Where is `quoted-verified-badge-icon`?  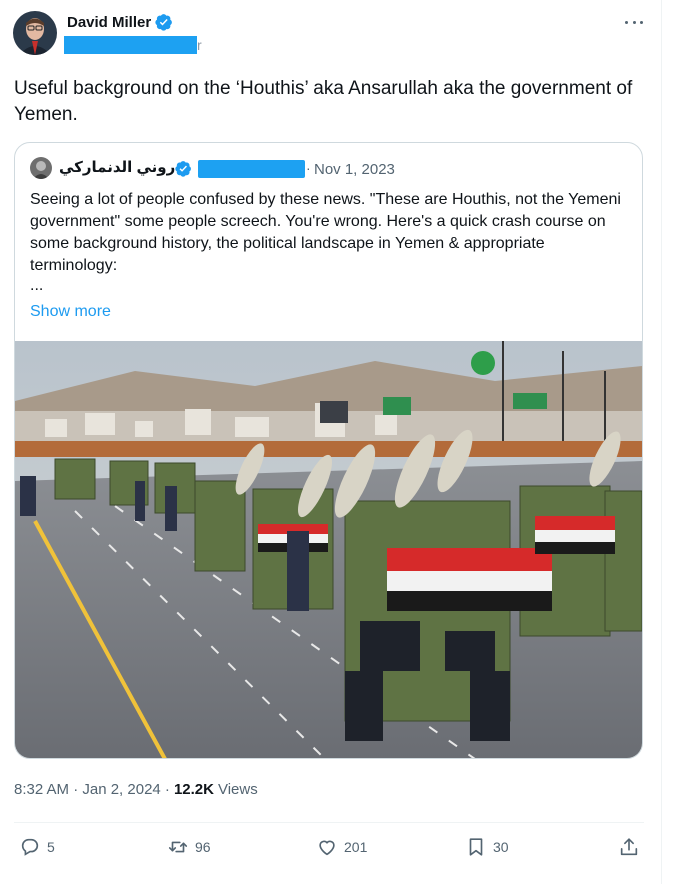 quoted-verified-badge-icon is located at coordinates (183, 169).